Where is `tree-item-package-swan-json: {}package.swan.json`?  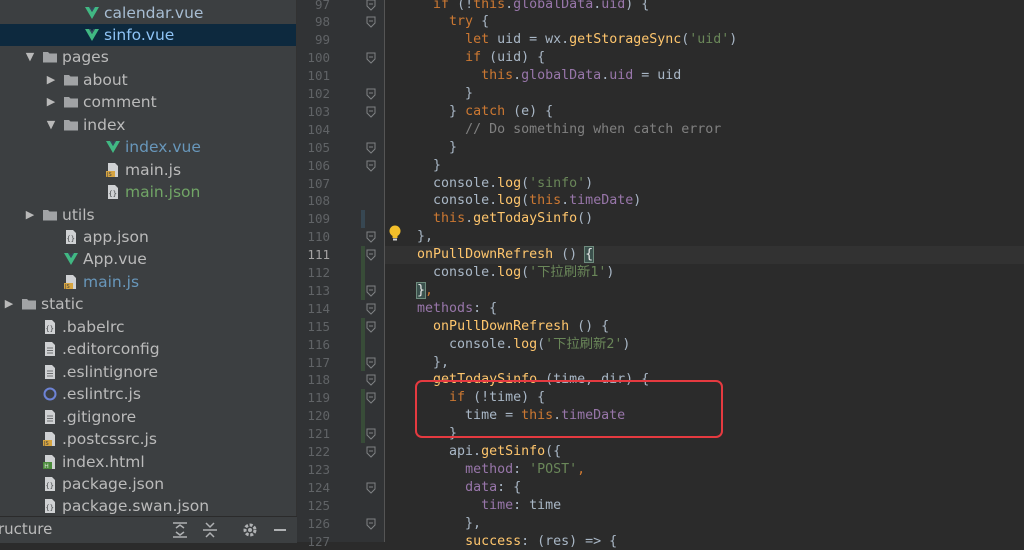
tree-item-package-swan-json: {}package.swan.json is located at coordinates (148, 506).